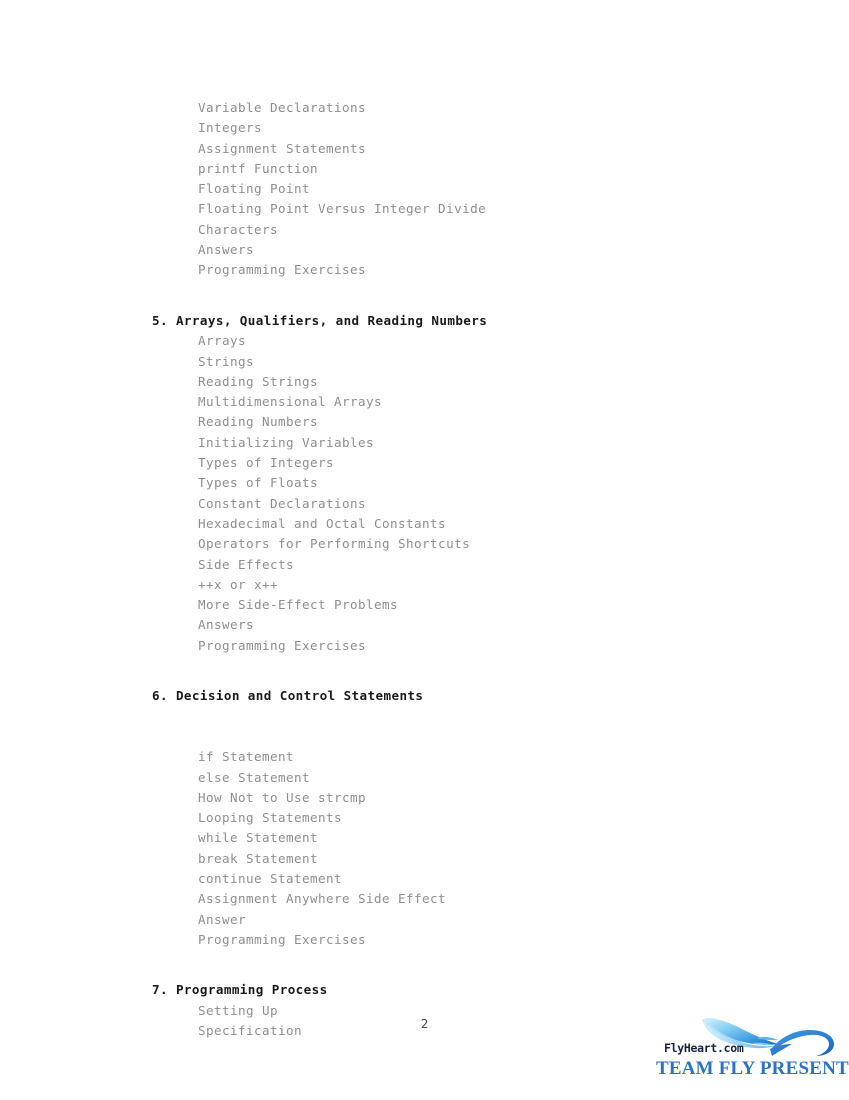  I want to click on top-margin, so click(424, 49).